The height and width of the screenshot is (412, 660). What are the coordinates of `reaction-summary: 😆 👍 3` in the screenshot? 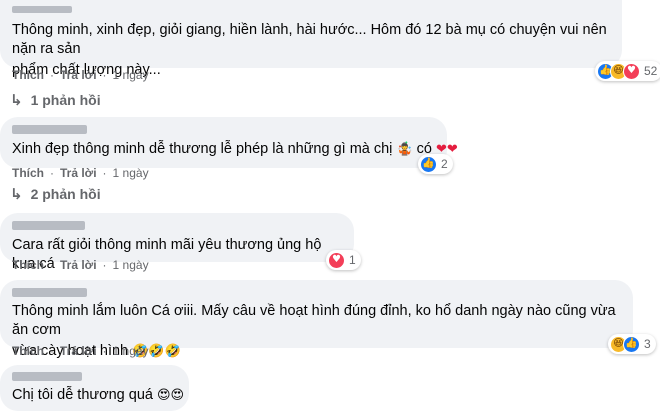 It's located at (632, 344).